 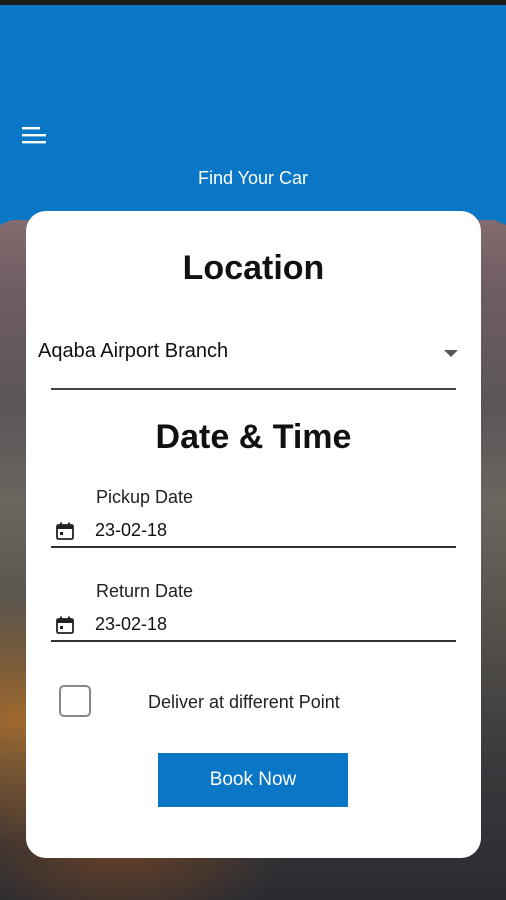 I want to click on pickup-date-value: 23-02-18, so click(x=131, y=530).